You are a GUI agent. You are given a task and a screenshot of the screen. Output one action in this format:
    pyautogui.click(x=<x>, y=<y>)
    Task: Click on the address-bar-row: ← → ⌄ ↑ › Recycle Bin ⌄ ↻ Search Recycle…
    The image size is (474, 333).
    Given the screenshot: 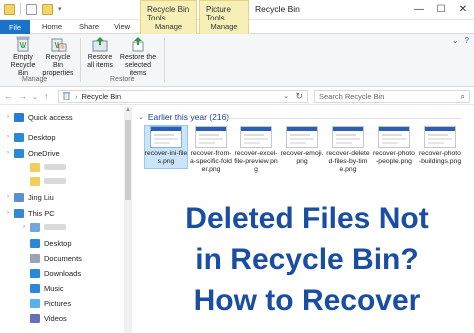 What is the action you would take?
    pyautogui.click(x=237, y=96)
    